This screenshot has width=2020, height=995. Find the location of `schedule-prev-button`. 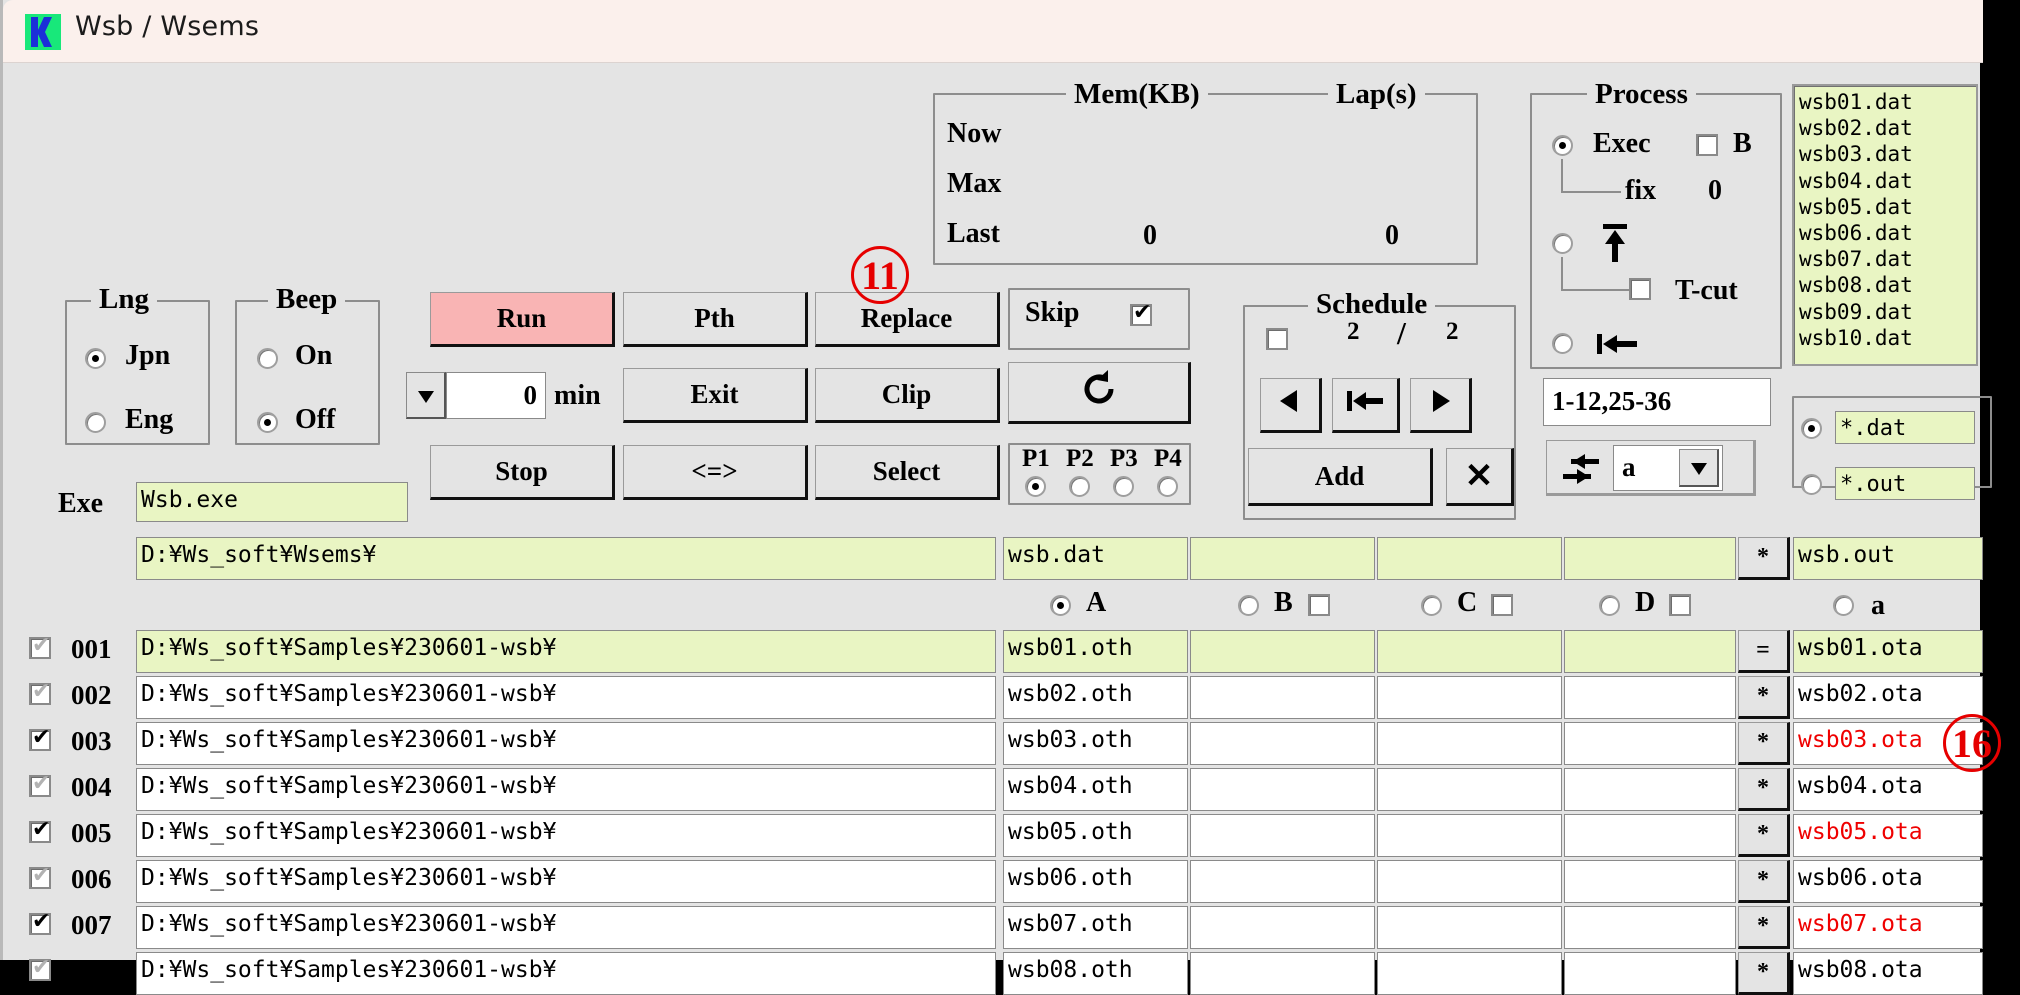

schedule-prev-button is located at coordinates (1291, 405).